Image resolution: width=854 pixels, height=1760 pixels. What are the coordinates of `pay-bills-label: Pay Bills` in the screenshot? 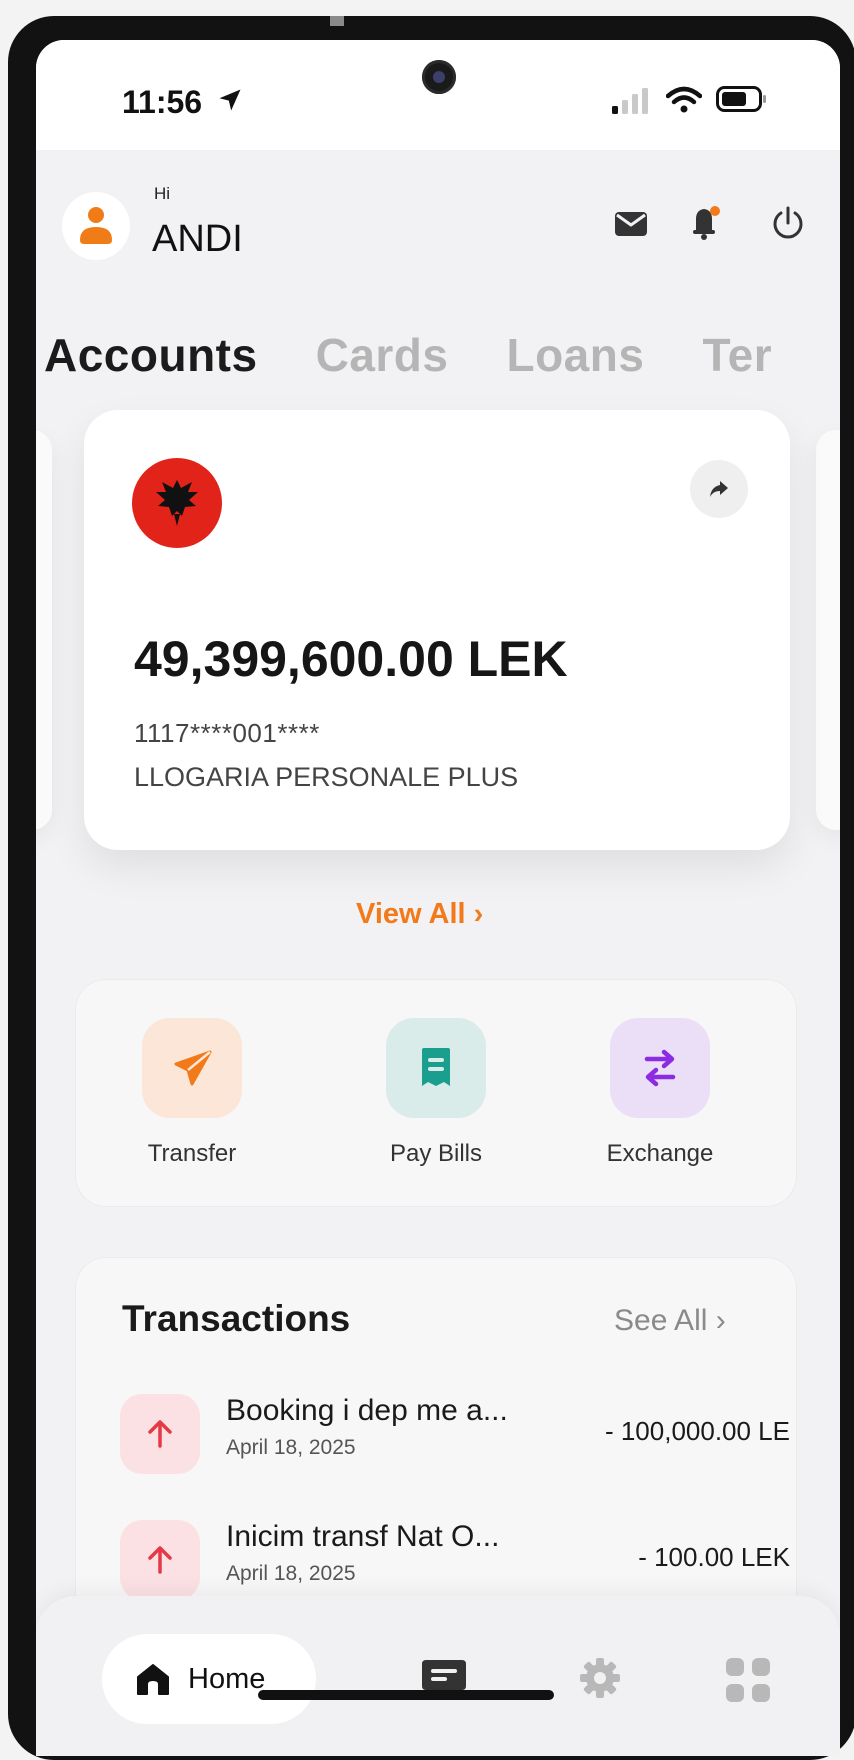 It's located at (436, 1153).